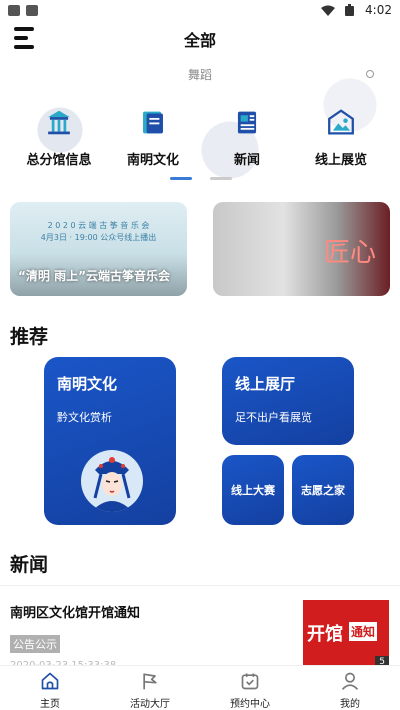 The height and width of the screenshot is (710, 400). Describe the element at coordinates (341, 122) in the screenshot. I see `gallery-icon` at that location.